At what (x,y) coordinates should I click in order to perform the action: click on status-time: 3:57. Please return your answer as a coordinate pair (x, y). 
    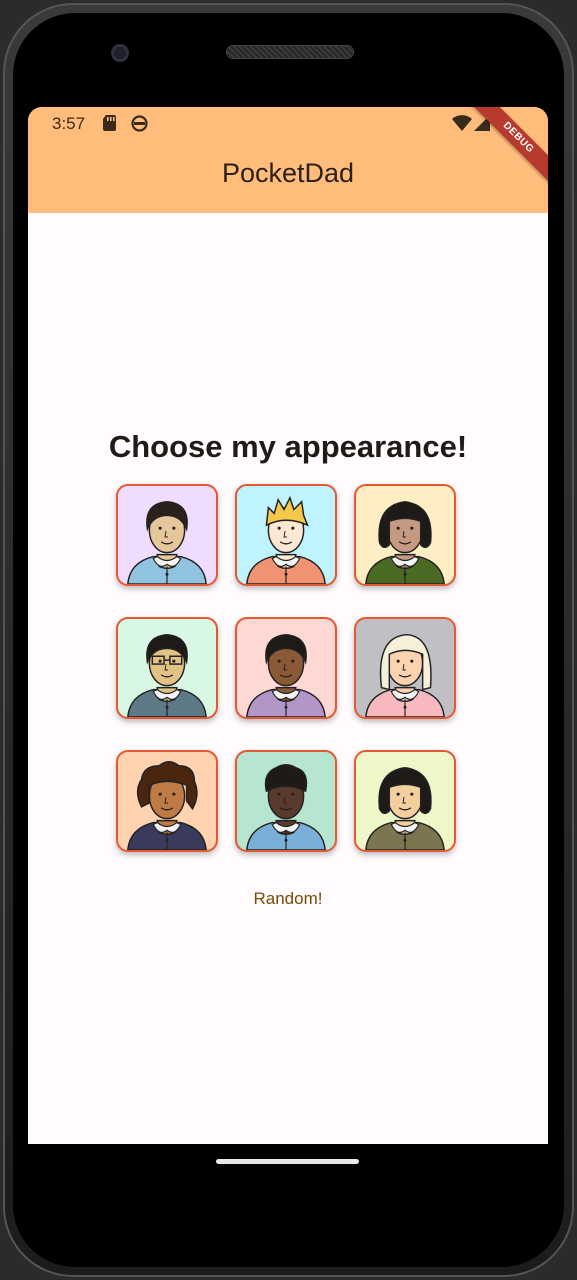
    Looking at the image, I should click on (69, 123).